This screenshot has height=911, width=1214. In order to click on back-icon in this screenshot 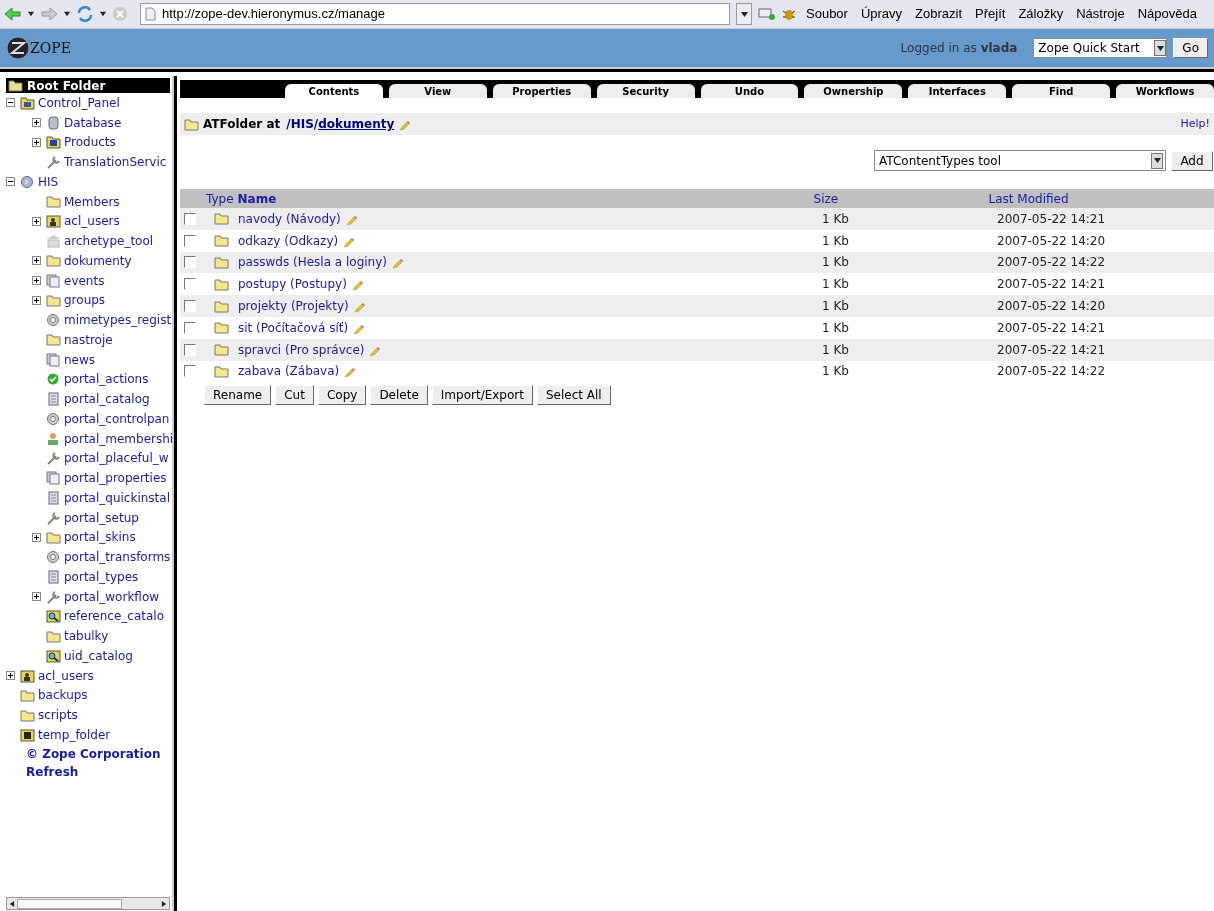, I will do `click(13, 14)`.